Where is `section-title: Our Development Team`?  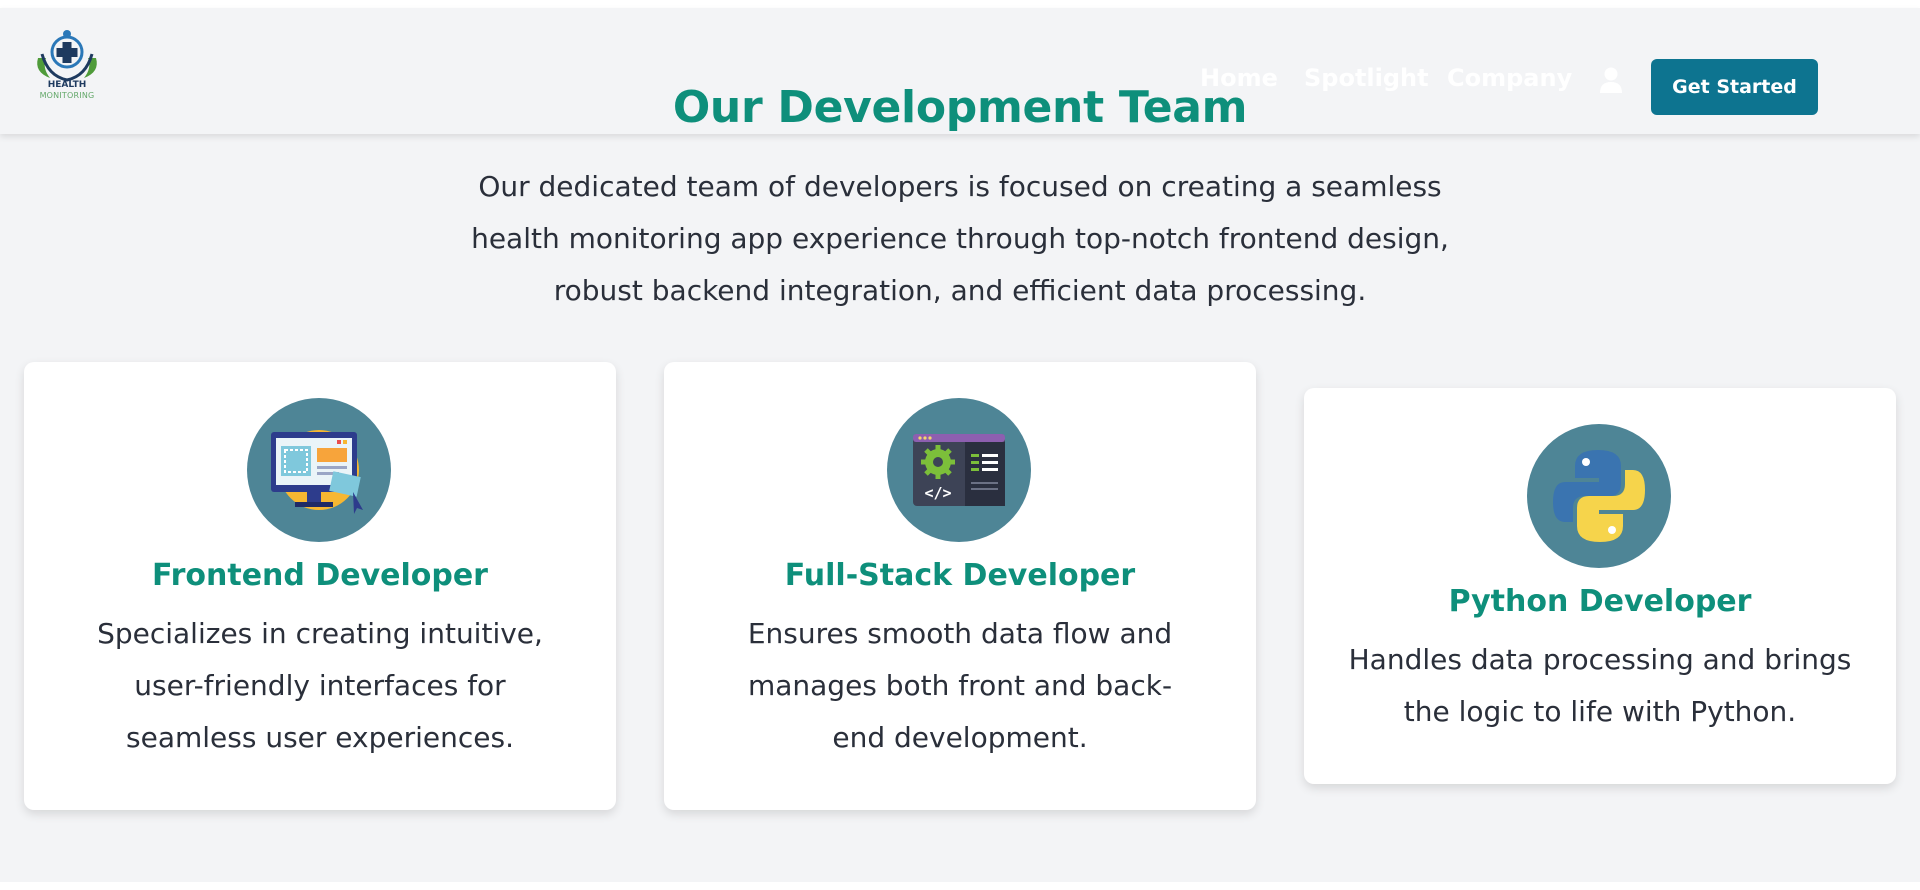
section-title: Our Development Team is located at coordinates (960, 107).